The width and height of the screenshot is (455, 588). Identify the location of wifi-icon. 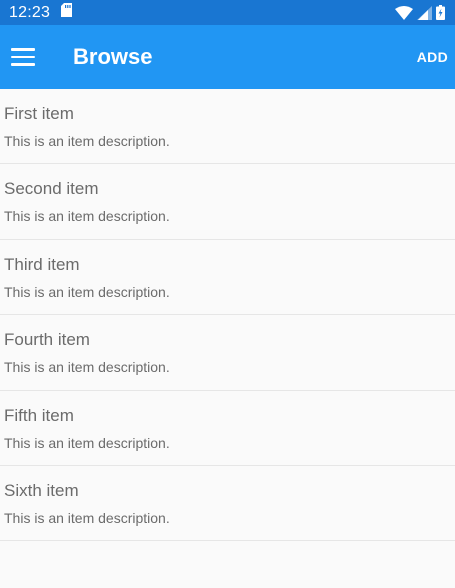
(404, 12).